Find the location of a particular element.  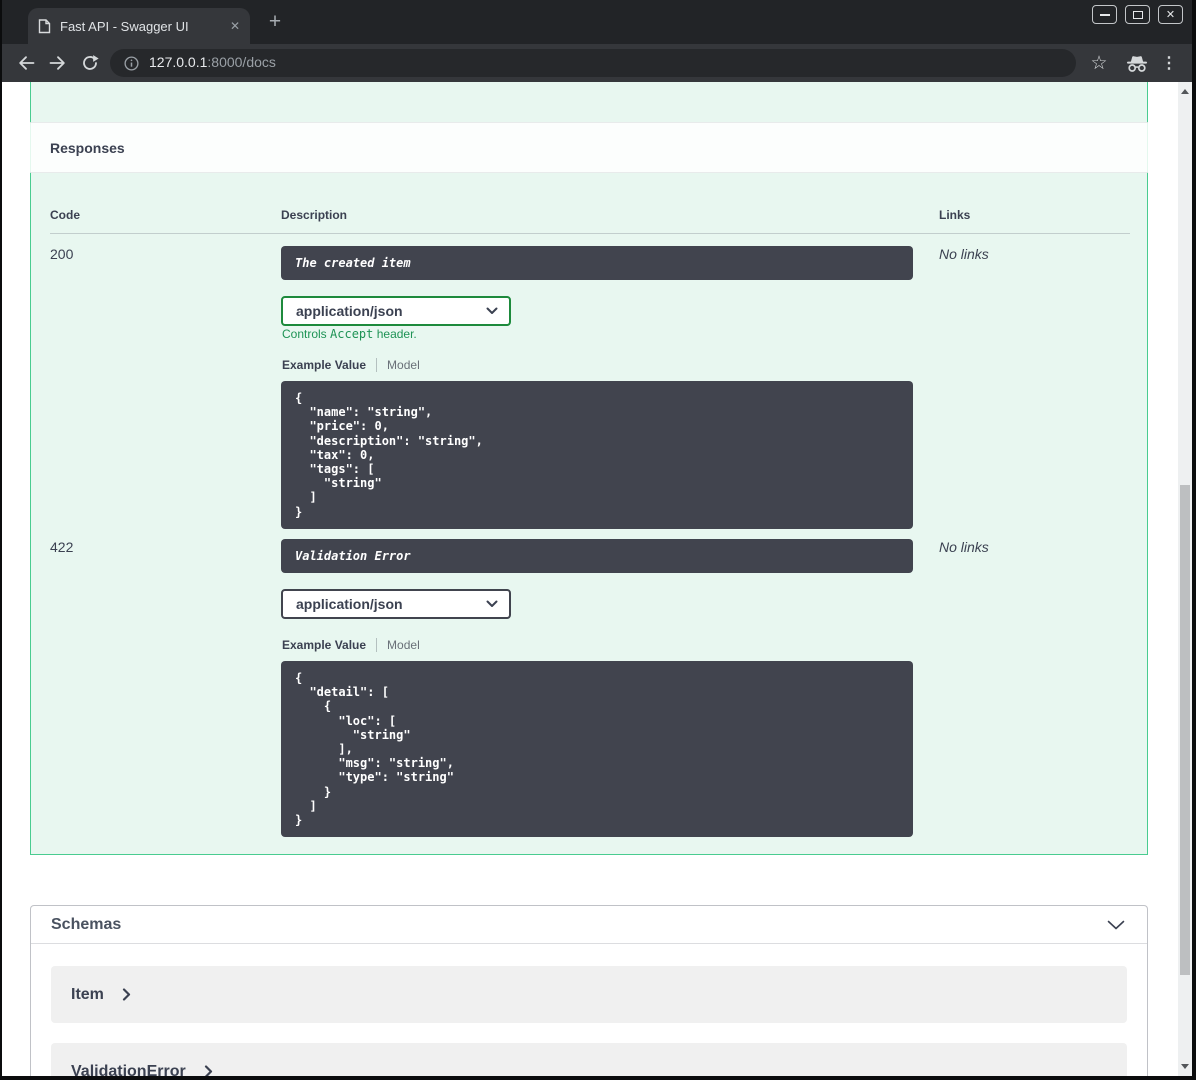

reload-button is located at coordinates (90, 63).